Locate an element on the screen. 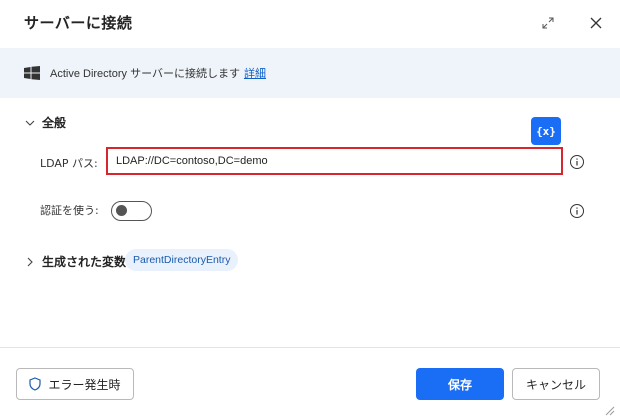  details-link: 詳細 is located at coordinates (255, 74).